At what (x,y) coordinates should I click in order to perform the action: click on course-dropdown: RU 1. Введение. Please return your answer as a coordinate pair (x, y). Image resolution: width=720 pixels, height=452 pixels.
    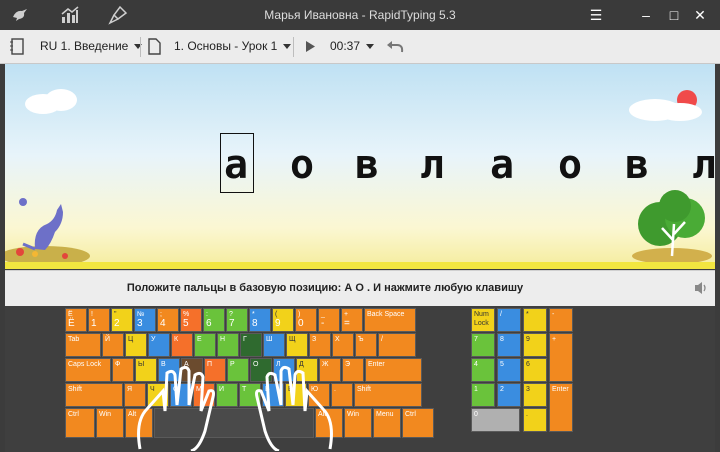
    Looking at the image, I should click on (91, 46).